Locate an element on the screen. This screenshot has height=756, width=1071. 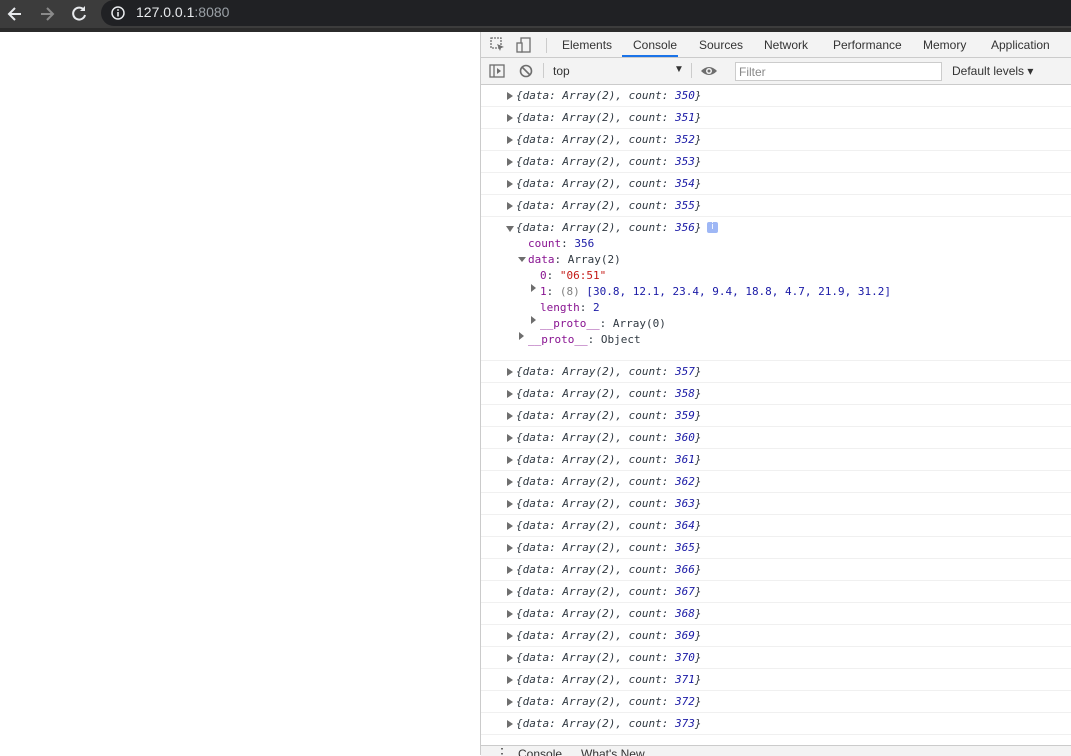
tab-elements: Elements is located at coordinates (587, 45).